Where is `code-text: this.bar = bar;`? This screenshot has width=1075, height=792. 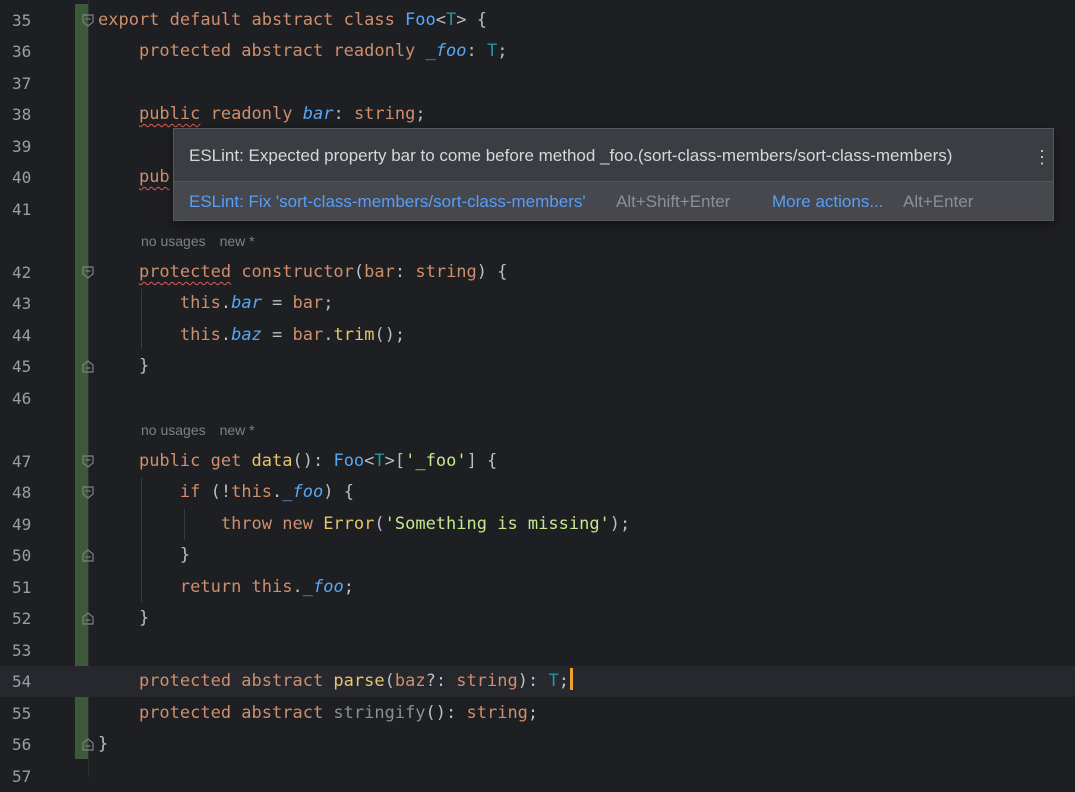 code-text: this.bar = bar; is located at coordinates (216, 303).